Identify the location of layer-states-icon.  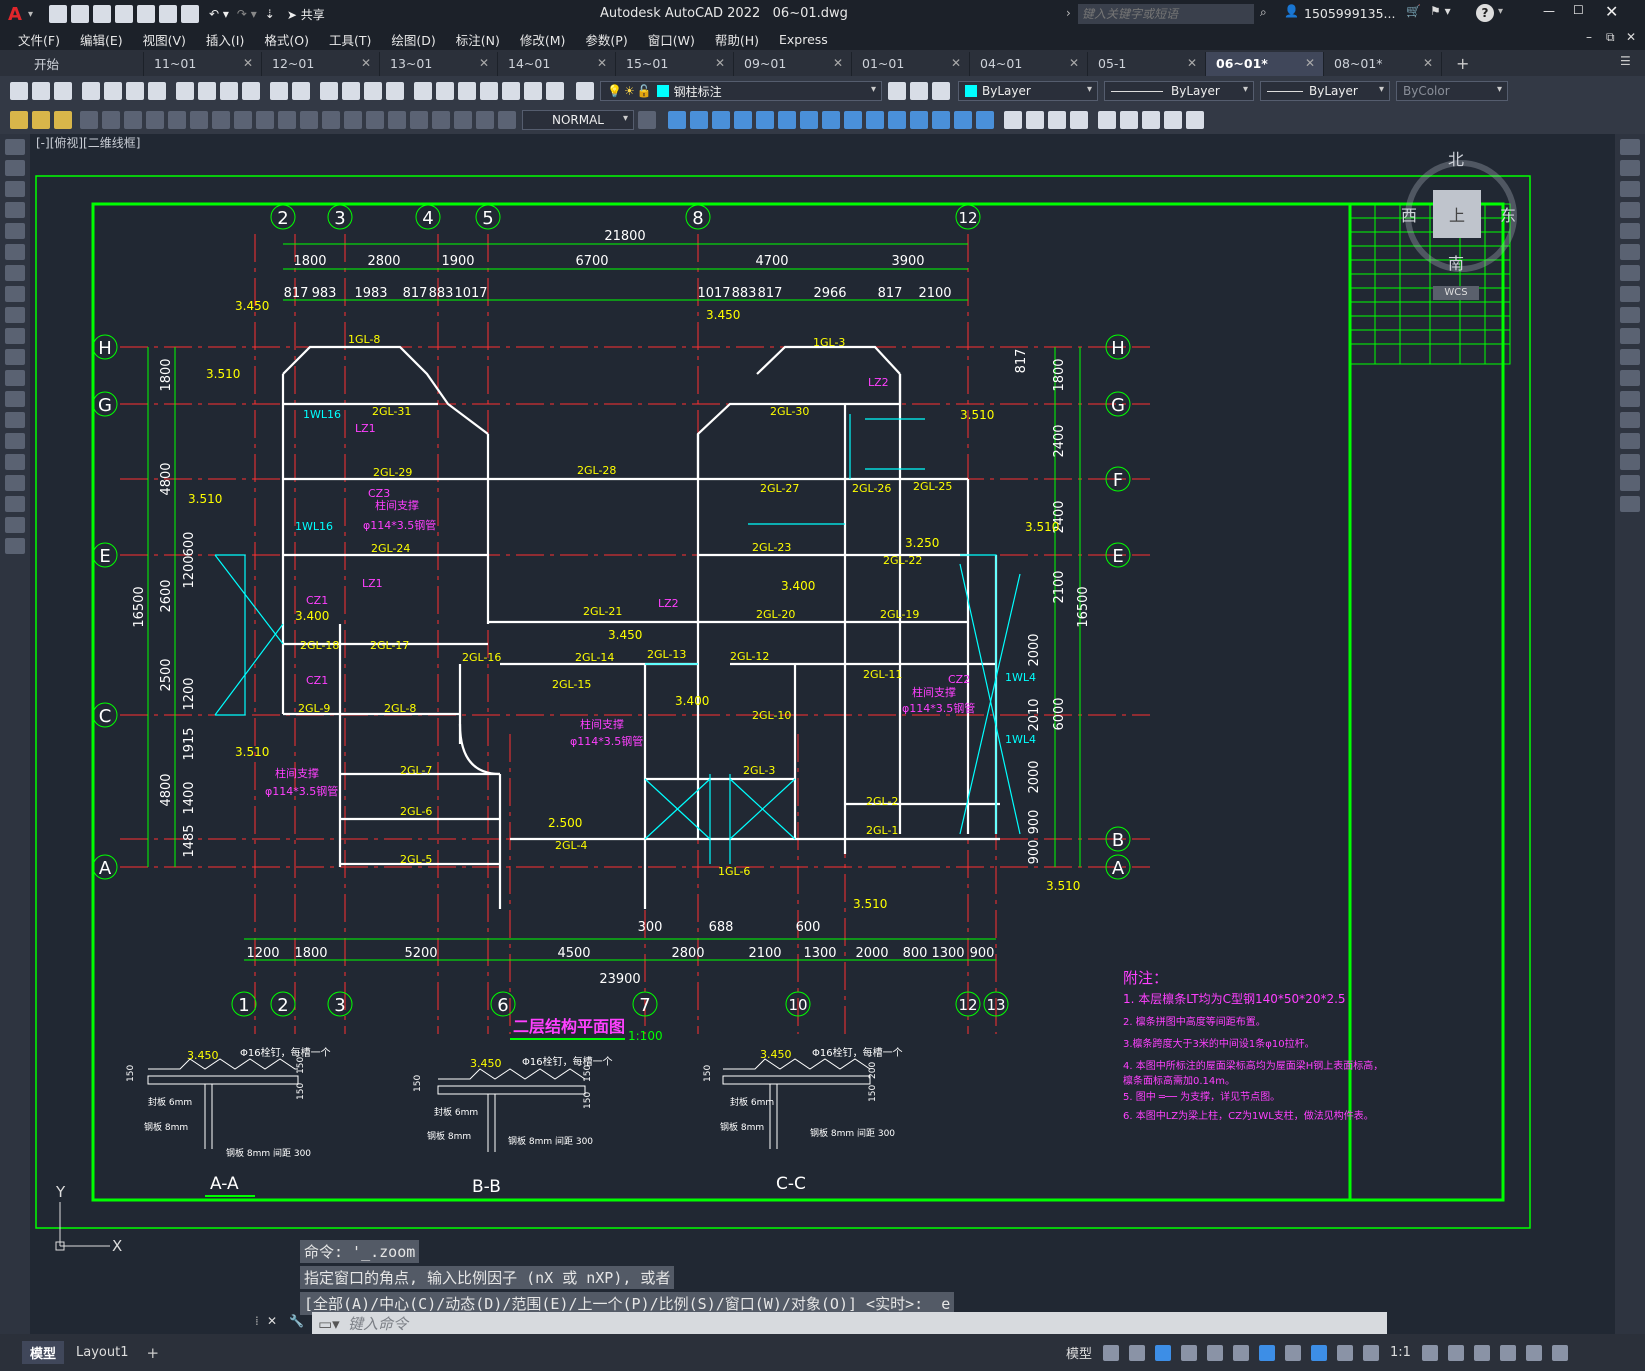
(941, 91).